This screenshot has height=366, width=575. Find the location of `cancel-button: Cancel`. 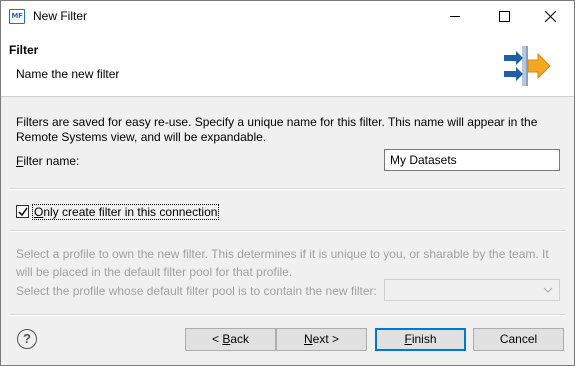

cancel-button: Cancel is located at coordinates (518, 339).